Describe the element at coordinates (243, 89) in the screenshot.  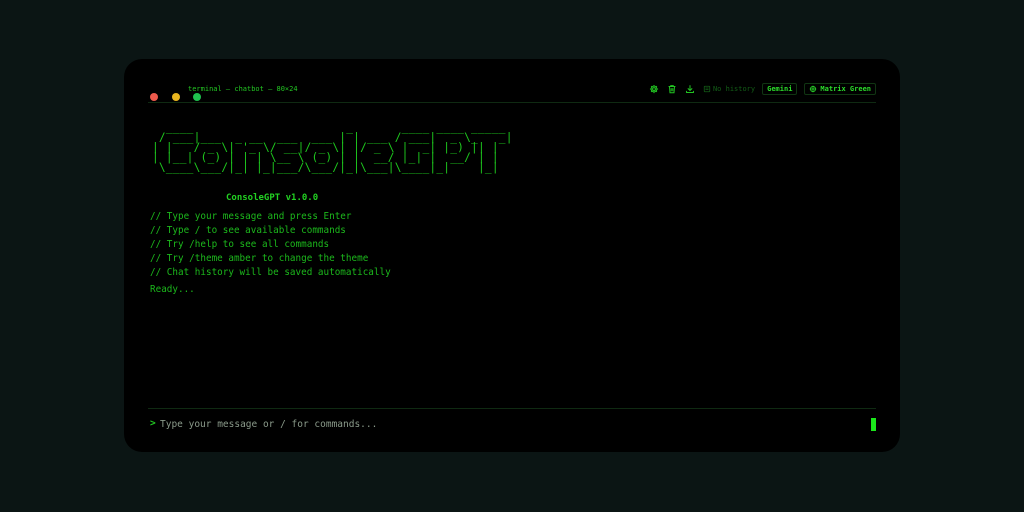
I see `window-title: terminal — chatbot — 80×24` at that location.